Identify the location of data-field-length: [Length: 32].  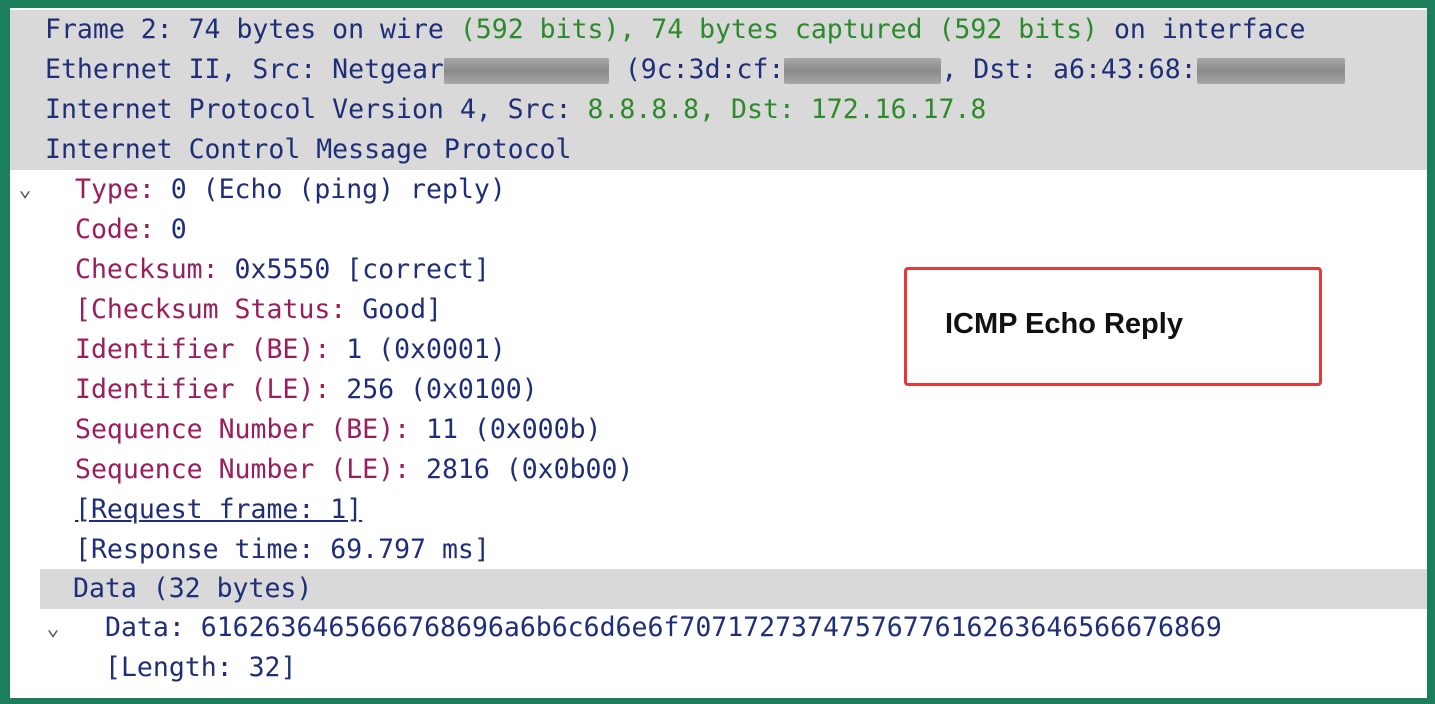
(718, 668).